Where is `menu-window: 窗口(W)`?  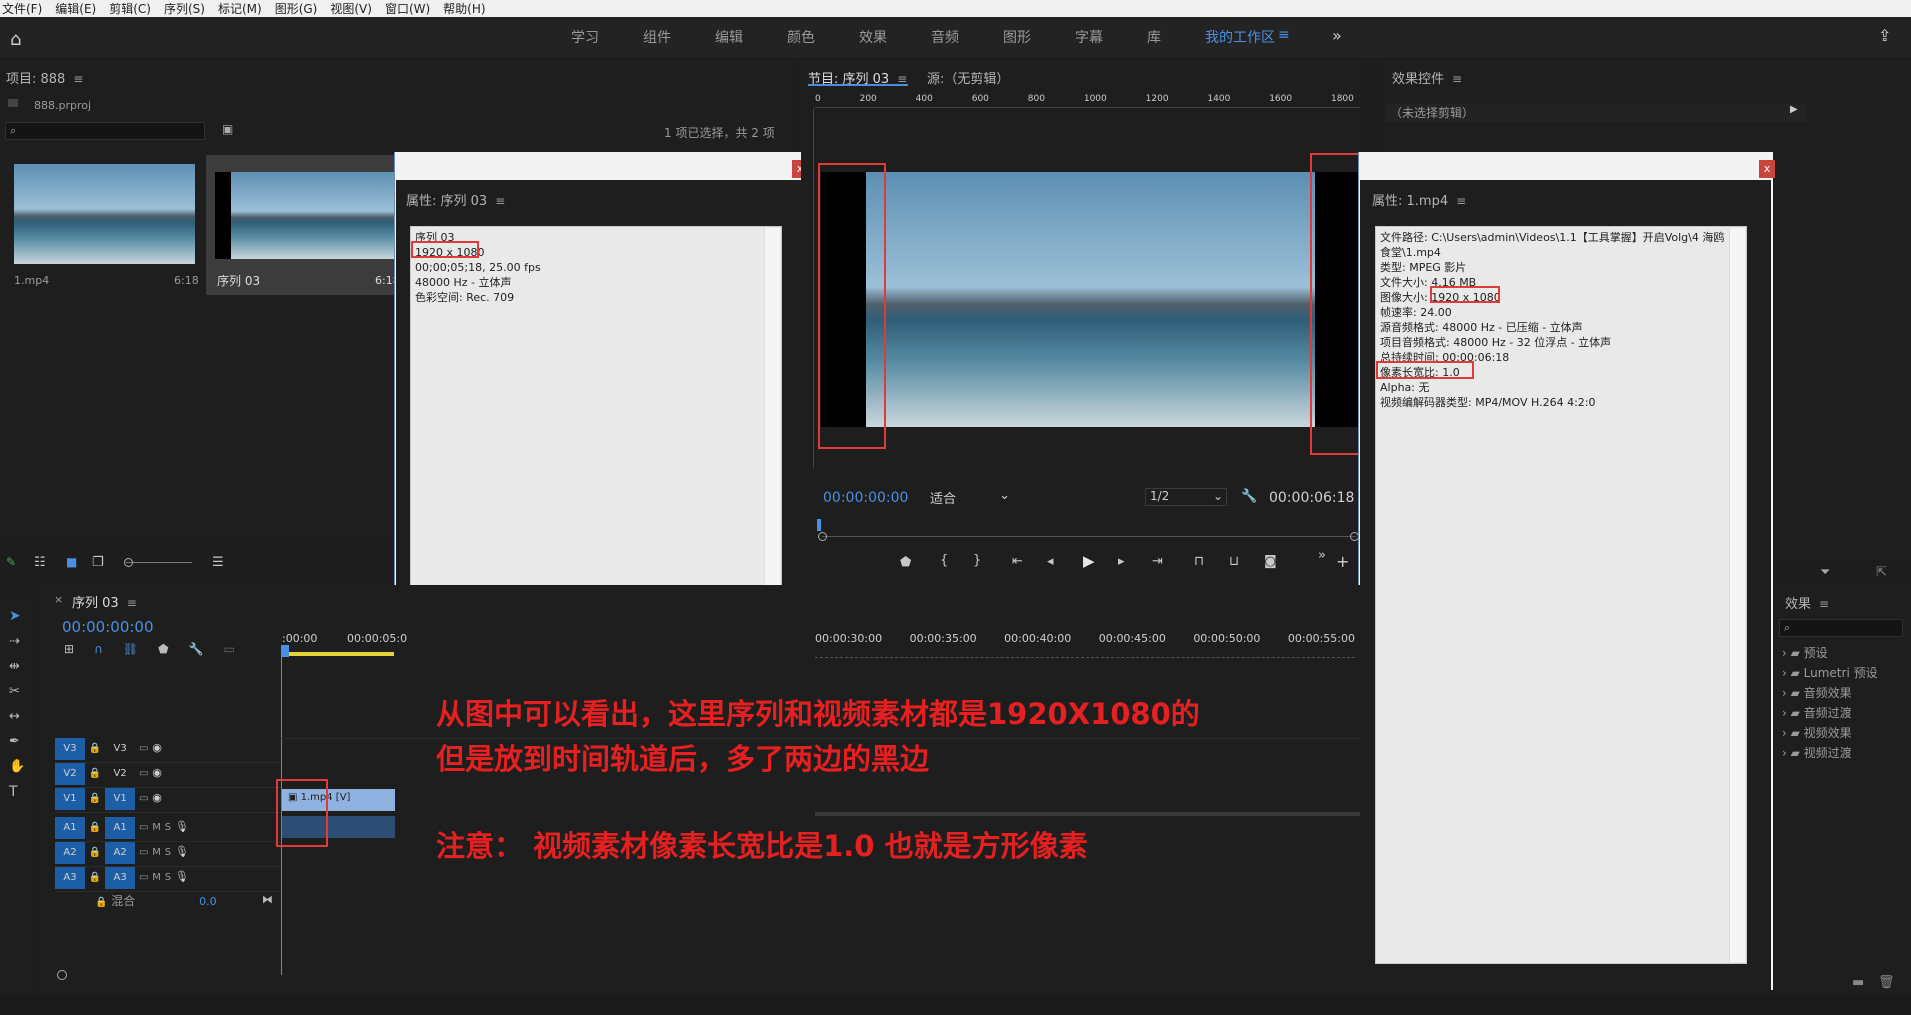 menu-window: 窗口(W) is located at coordinates (407, 8).